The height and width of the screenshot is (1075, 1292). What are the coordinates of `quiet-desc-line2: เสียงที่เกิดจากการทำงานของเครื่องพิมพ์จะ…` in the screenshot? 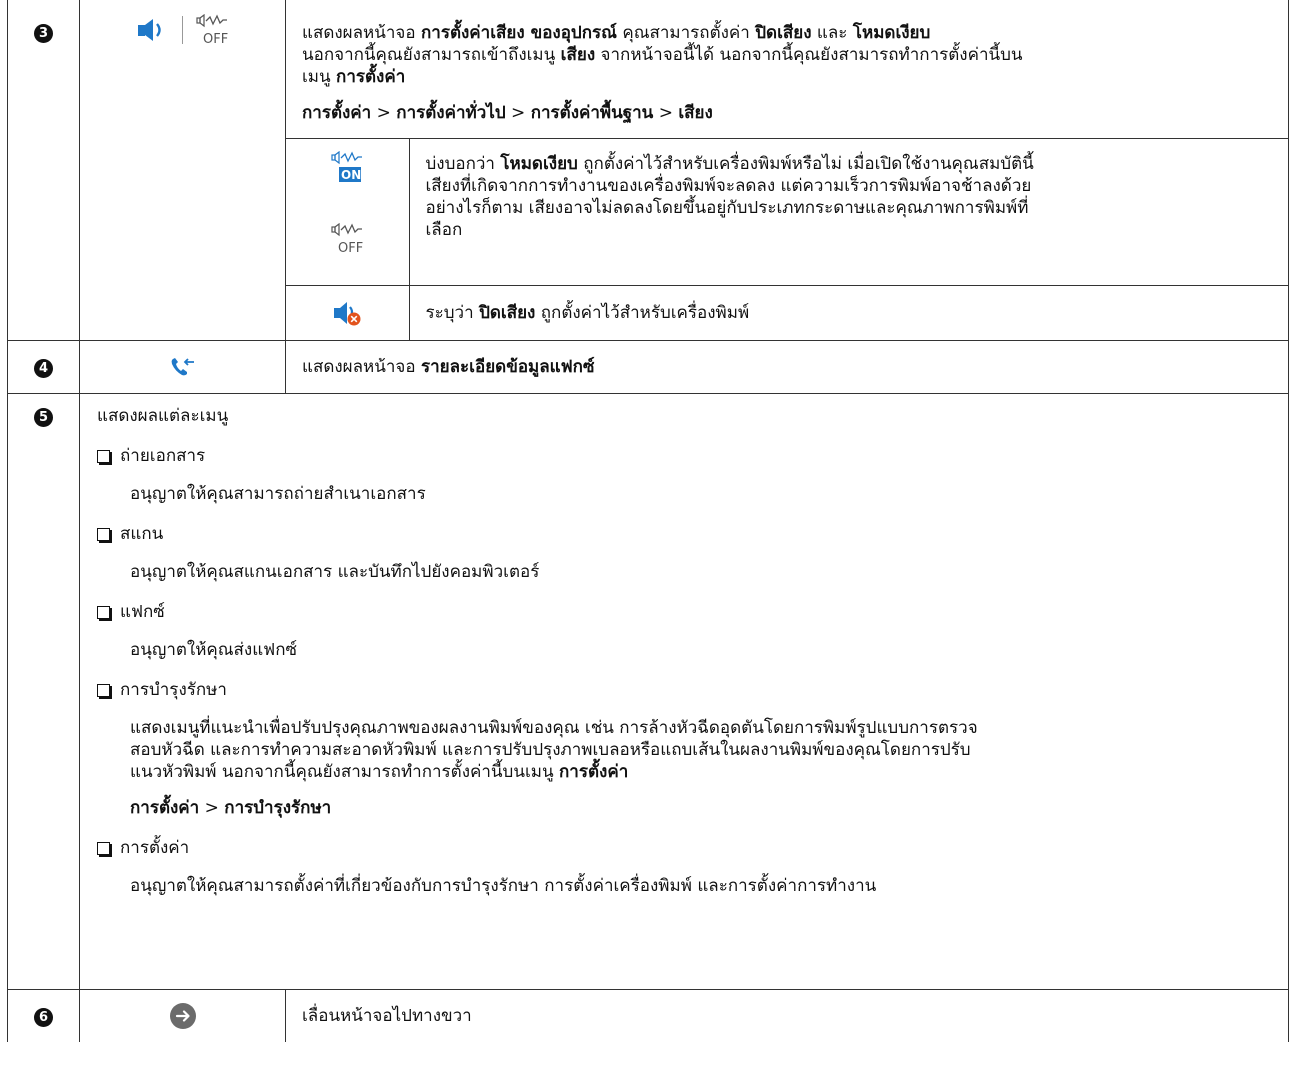 It's located at (728, 186).